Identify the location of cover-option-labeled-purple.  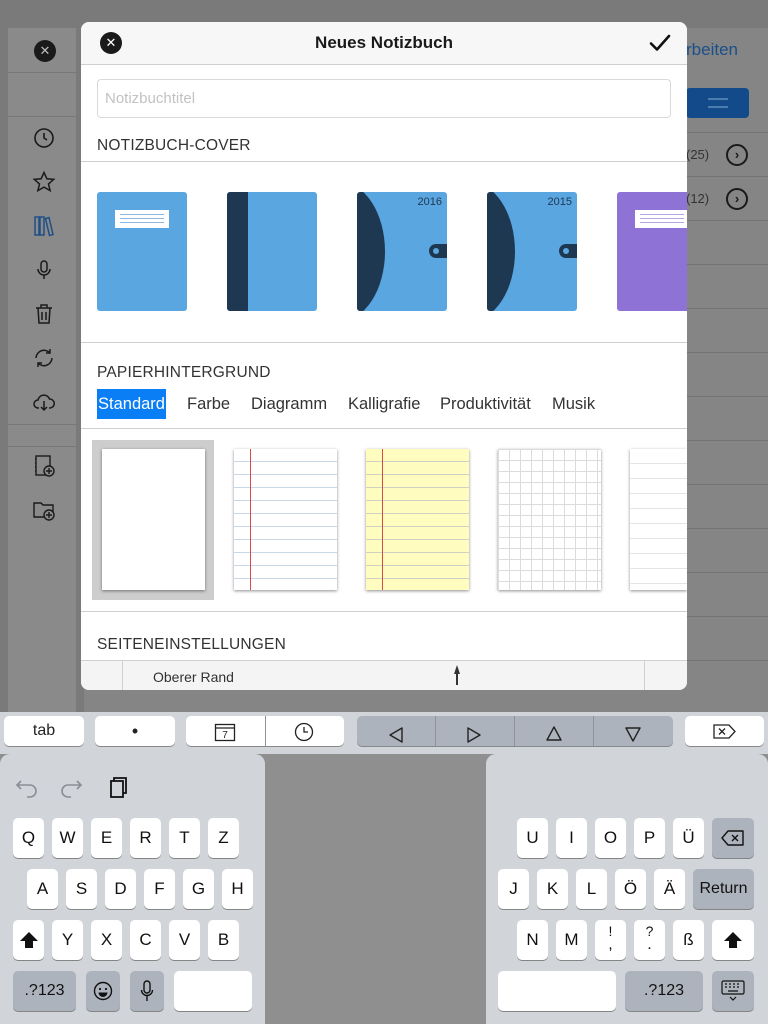
(652, 251).